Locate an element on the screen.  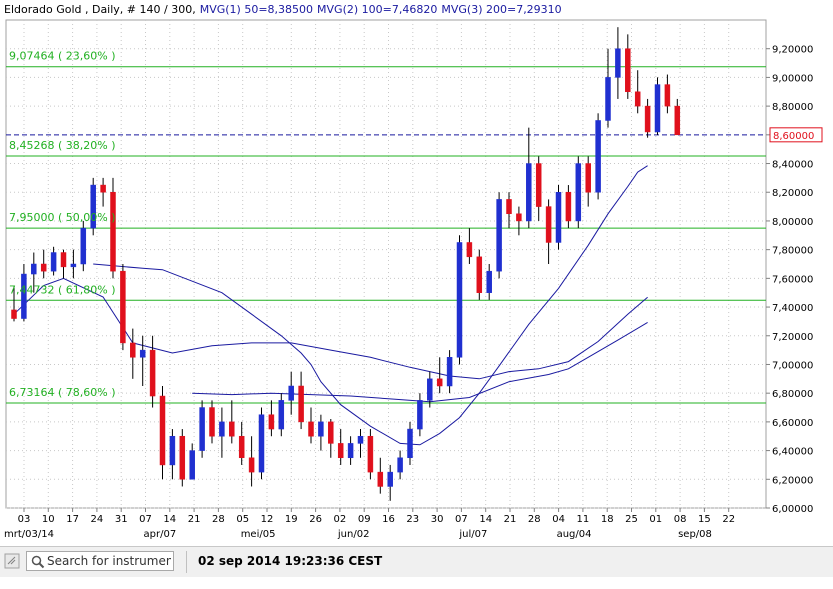
y-tick-label: 9,20000 is located at coordinates (792, 50).